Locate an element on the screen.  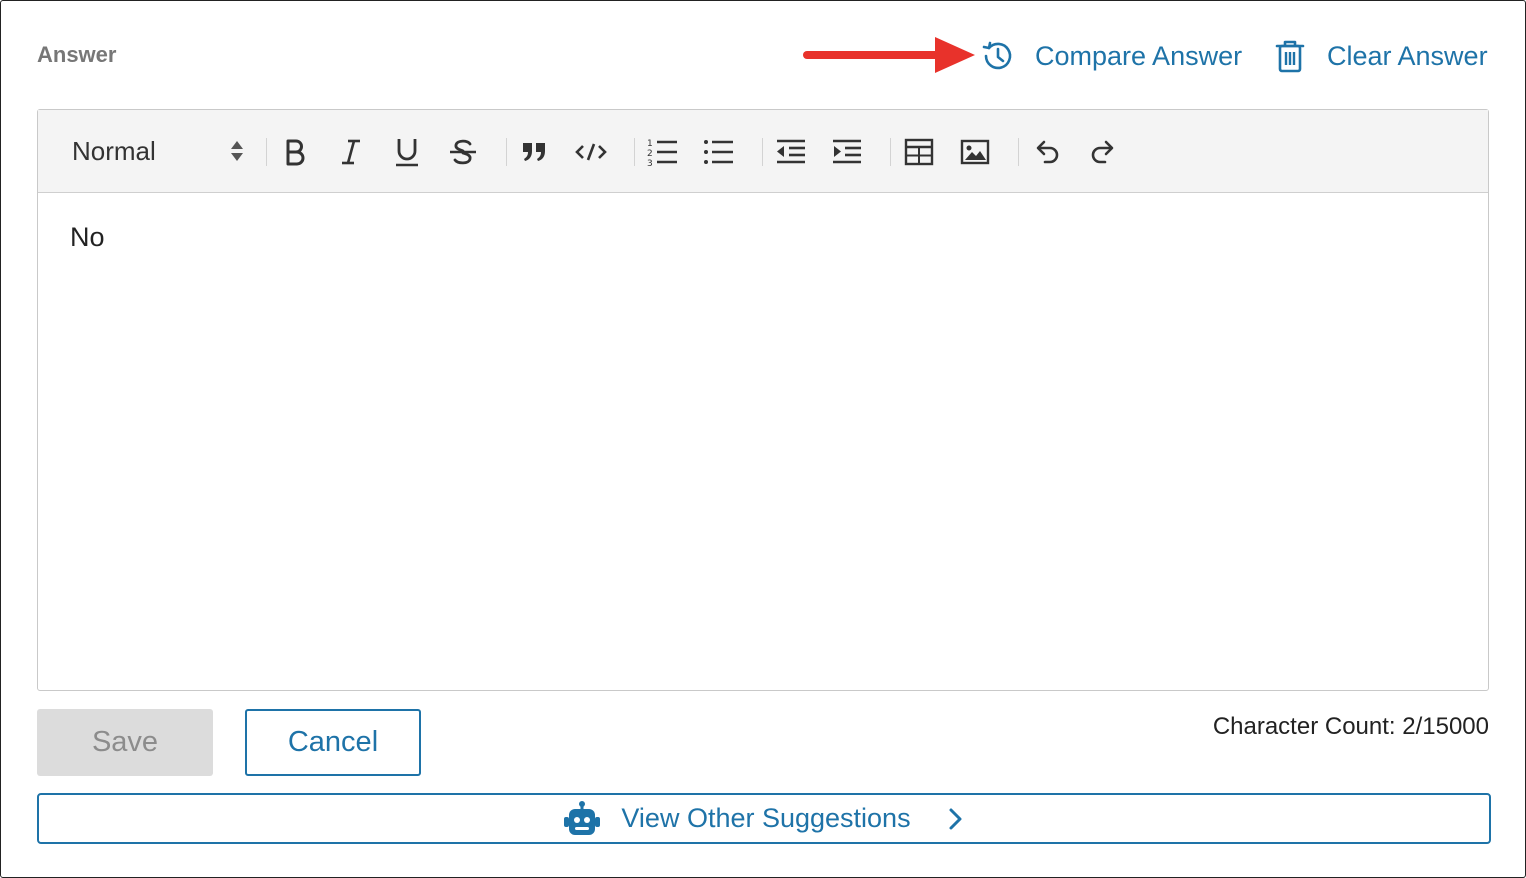
bold-button is located at coordinates (295, 152).